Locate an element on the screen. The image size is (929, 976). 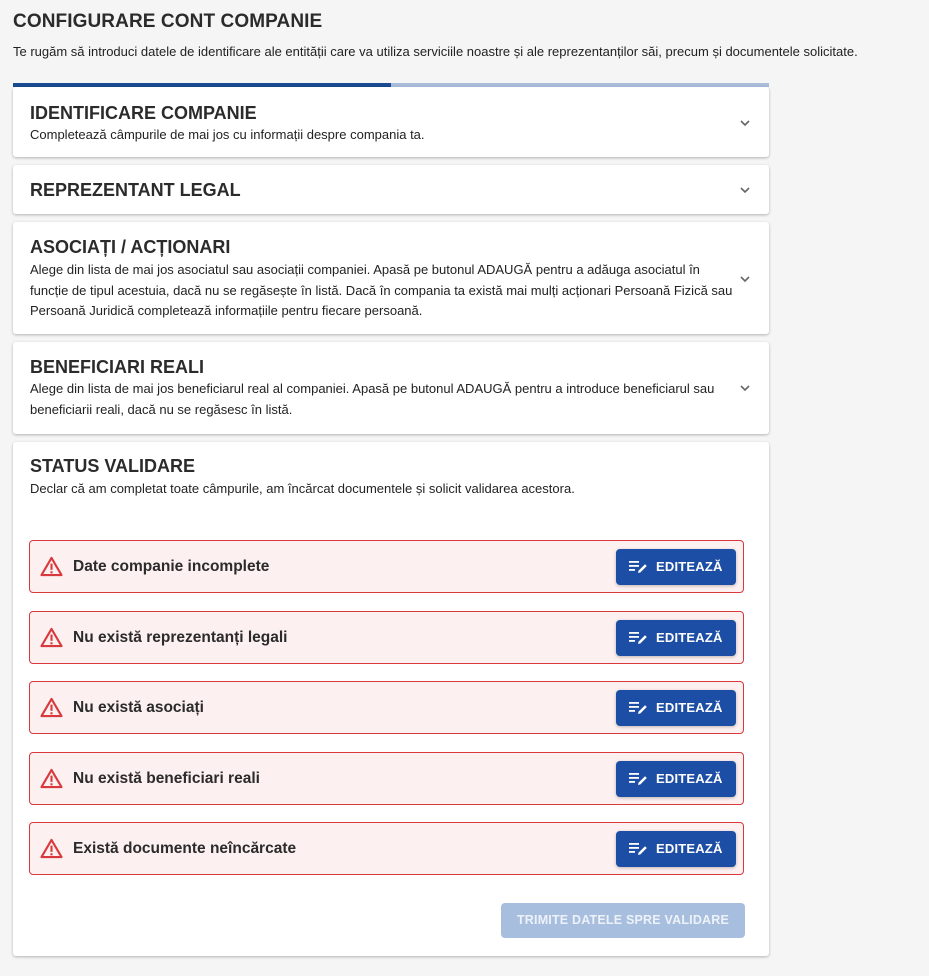
section-title: STATUS VALIDARE is located at coordinates (112, 466).